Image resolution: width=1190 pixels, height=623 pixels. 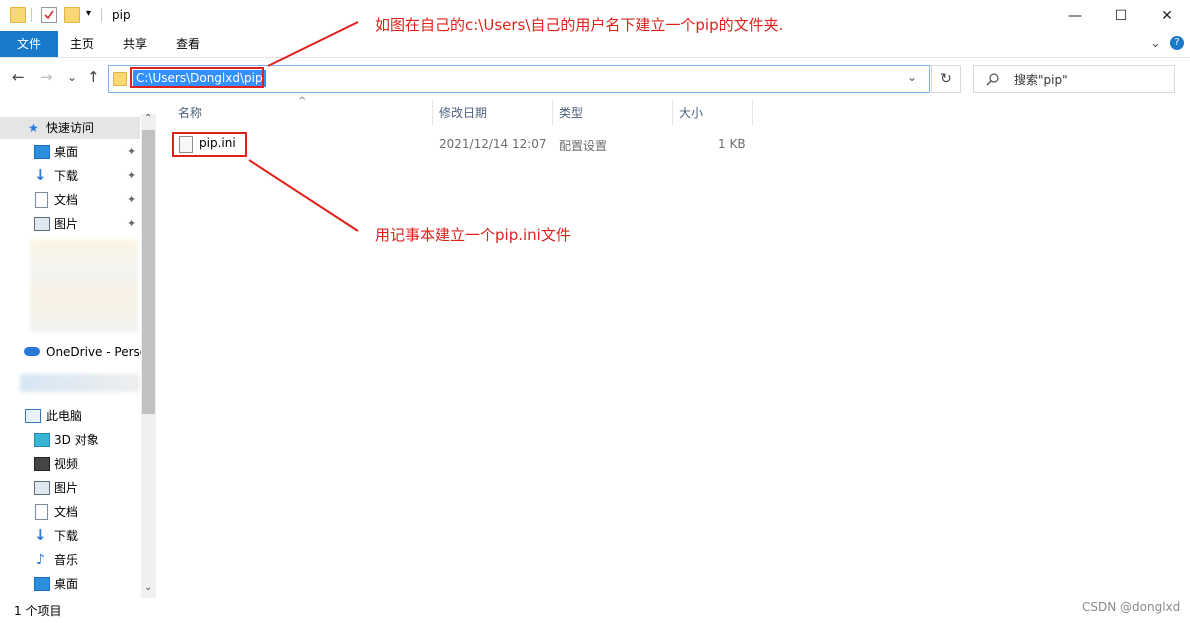 I want to click on sidebar-item-documents-pc: 文档, so click(x=70, y=512).